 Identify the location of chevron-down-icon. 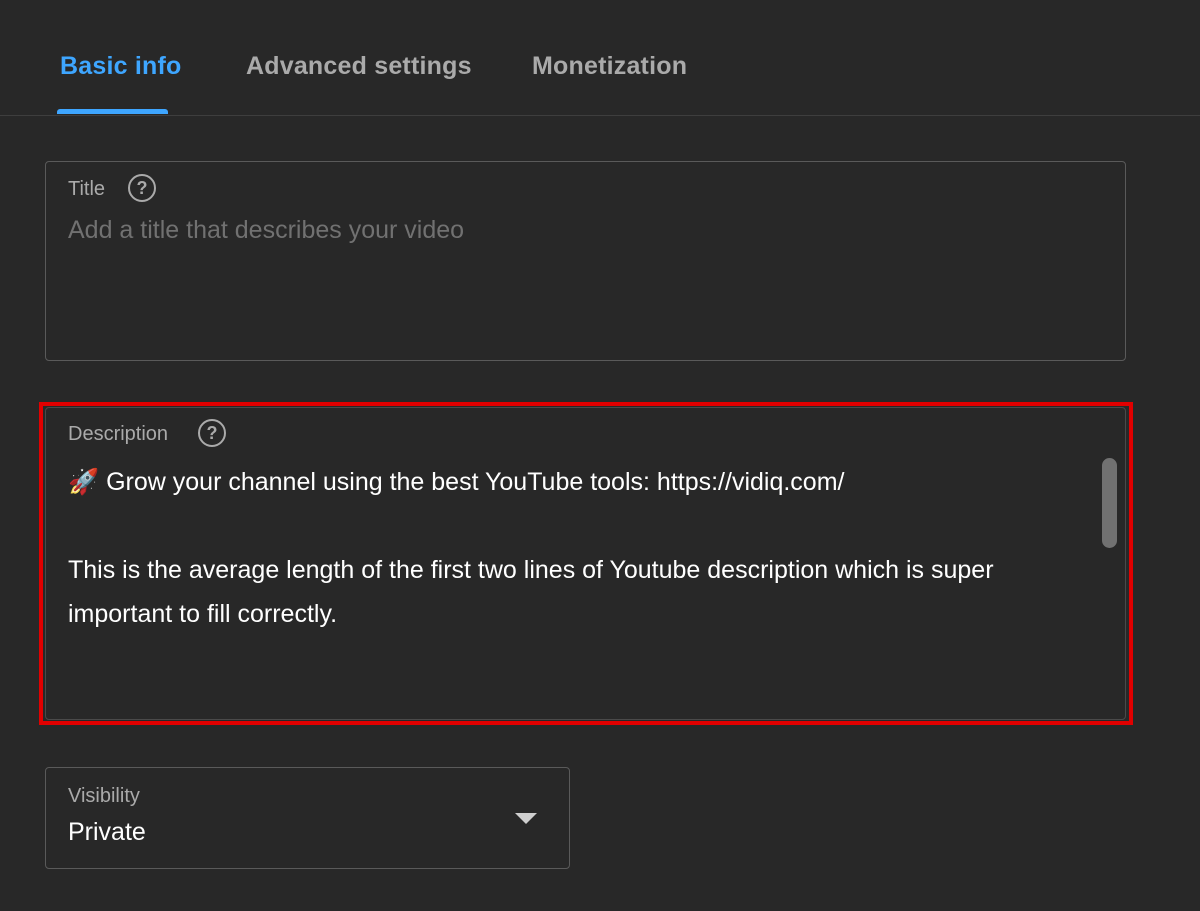
(526, 818).